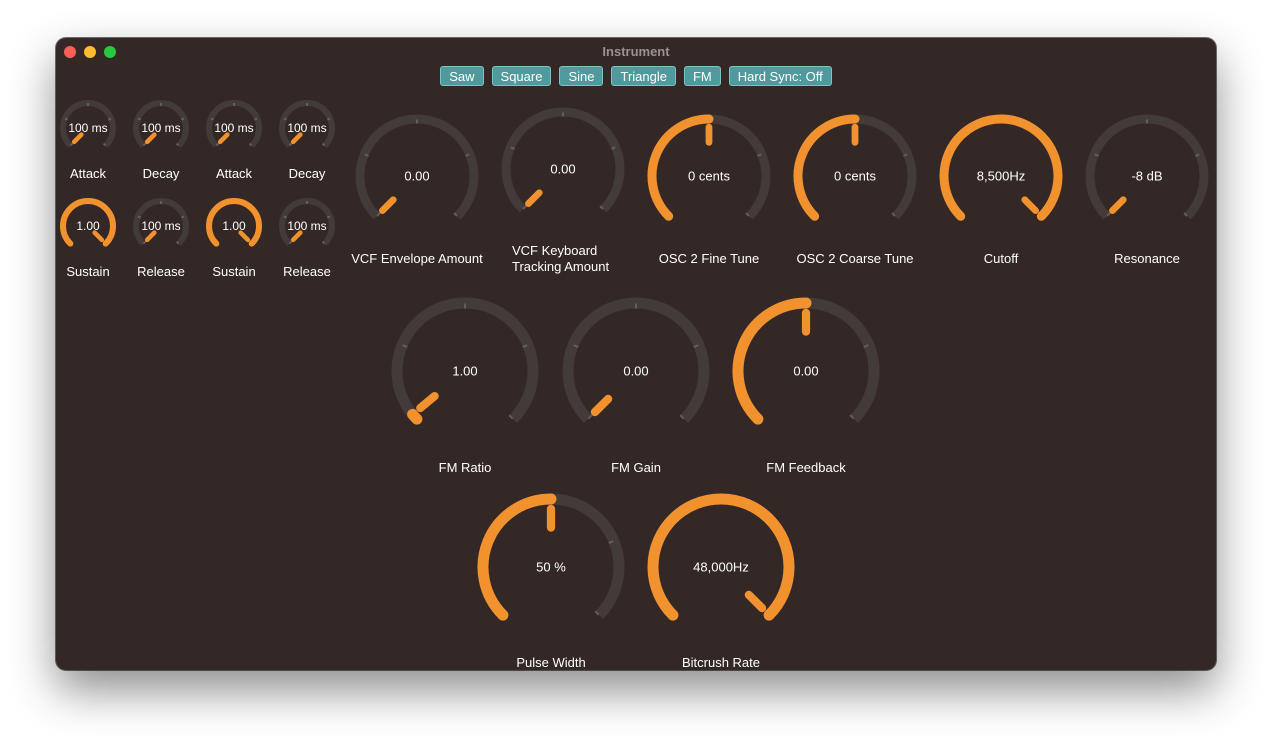 The image size is (1272, 745). Describe the element at coordinates (161, 271) in the screenshot. I see `env1-release-label: Release` at that location.